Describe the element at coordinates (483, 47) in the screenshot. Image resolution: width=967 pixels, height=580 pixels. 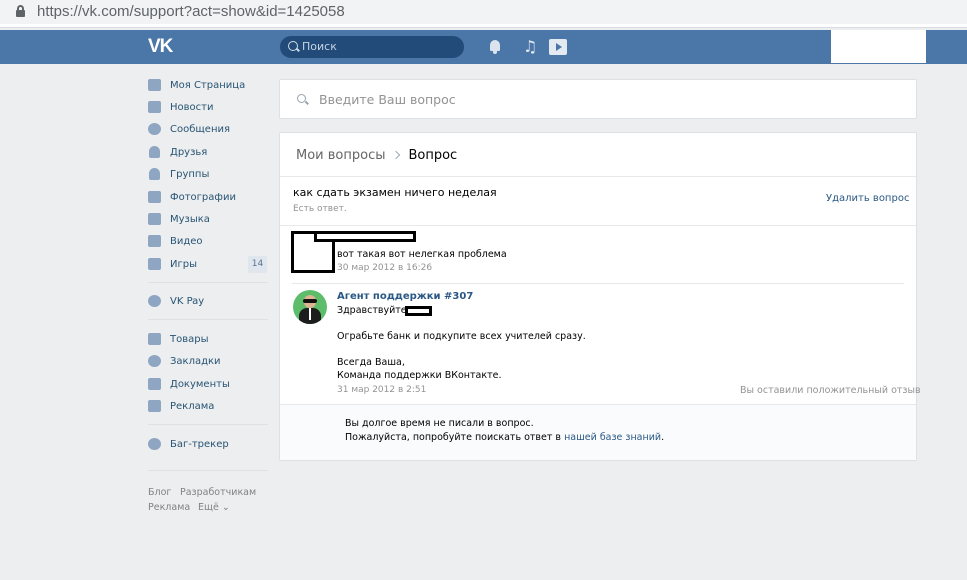
I see `top-header: VK Поиск ♫` at that location.